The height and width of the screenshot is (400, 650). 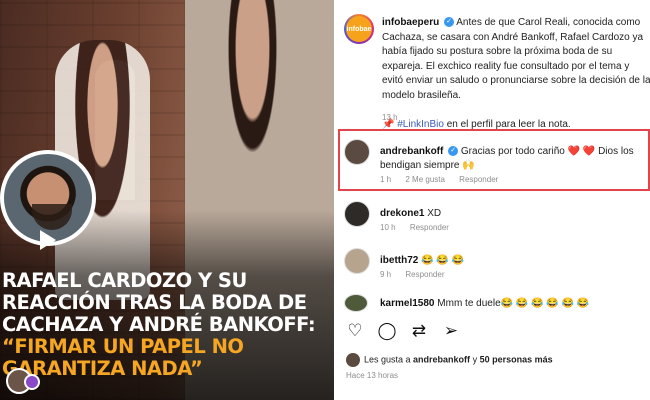 What do you see at coordinates (386, 179) in the screenshot?
I see `comment-time: 1 h` at bounding box center [386, 179].